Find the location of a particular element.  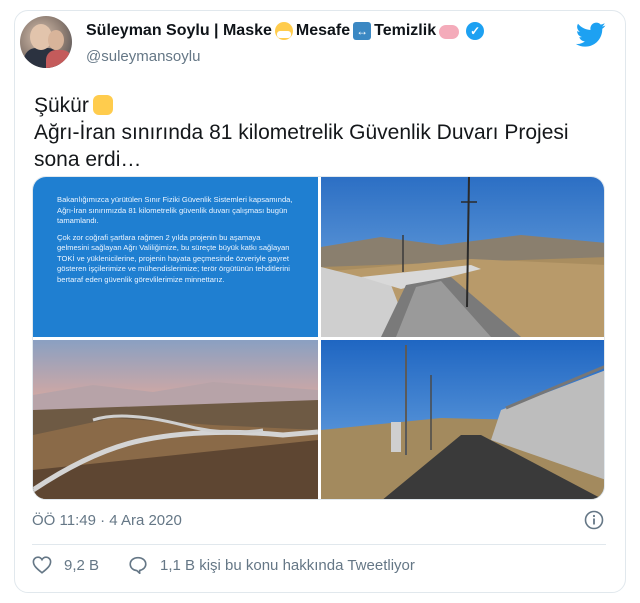

folded-hands-icon is located at coordinates (102, 105).